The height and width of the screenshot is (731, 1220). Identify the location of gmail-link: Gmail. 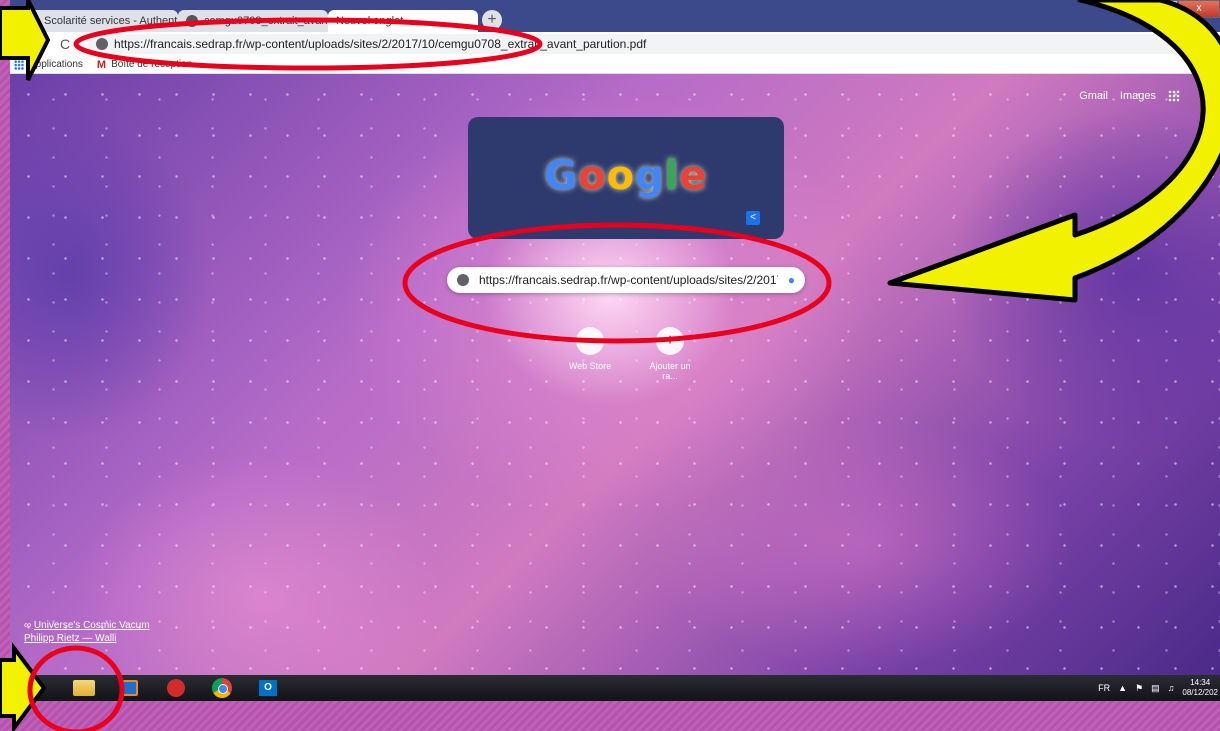
(1093, 96).